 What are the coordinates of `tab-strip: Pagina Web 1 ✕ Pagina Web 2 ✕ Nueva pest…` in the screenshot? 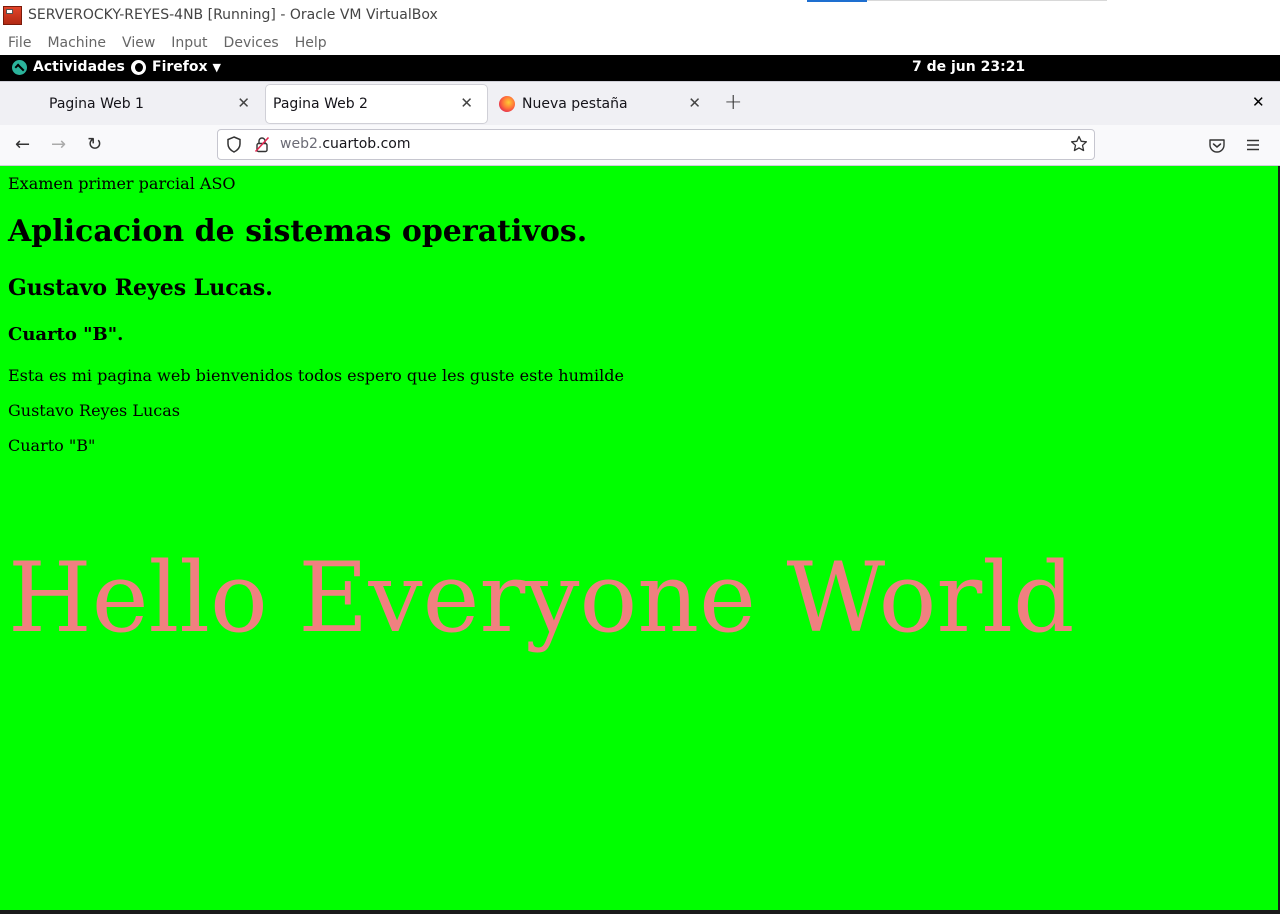 It's located at (640, 103).